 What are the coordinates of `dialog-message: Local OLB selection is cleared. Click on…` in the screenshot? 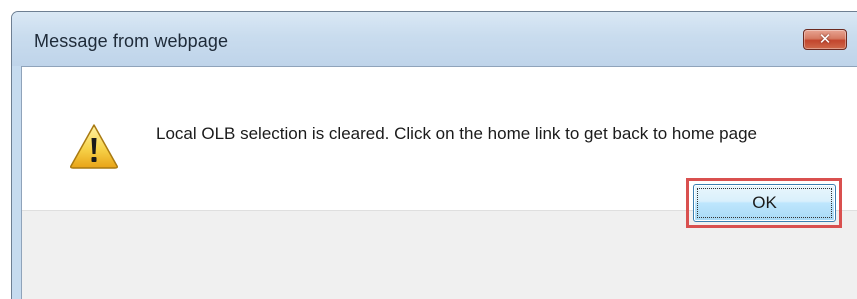 It's located at (457, 133).